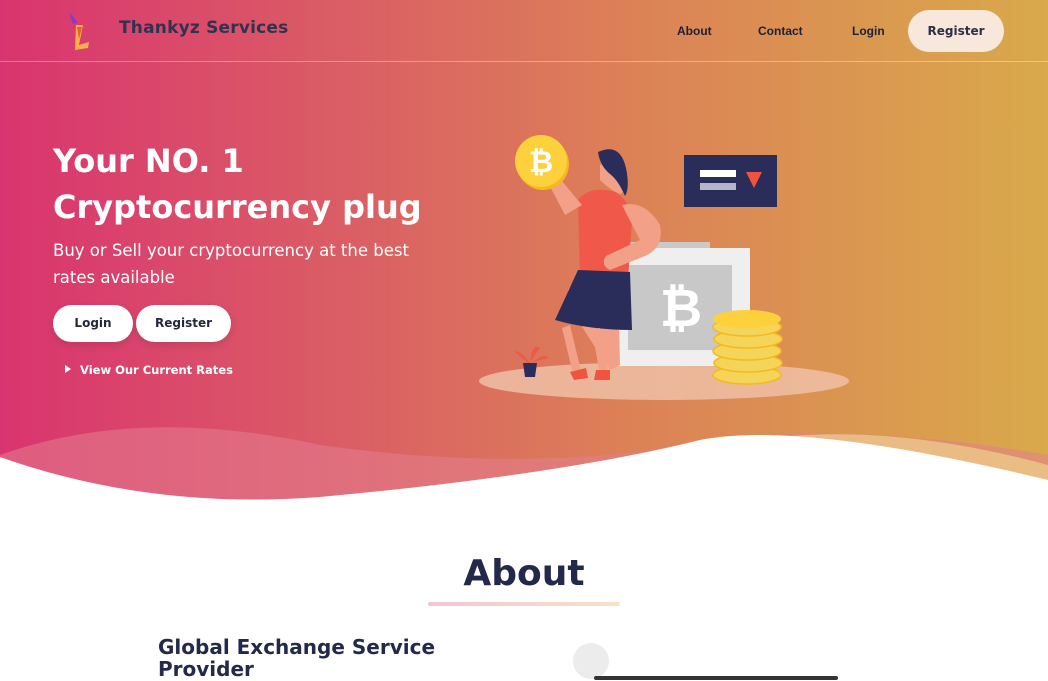 The height and width of the screenshot is (681, 1048). Describe the element at coordinates (297, 658) in the screenshot. I see `section-heading: Global Exchange Service Provider` at that location.